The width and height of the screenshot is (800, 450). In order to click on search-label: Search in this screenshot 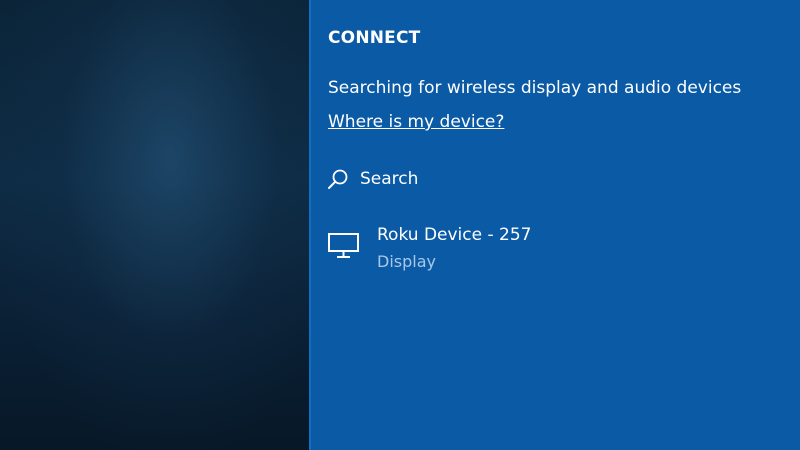, I will do `click(389, 179)`.